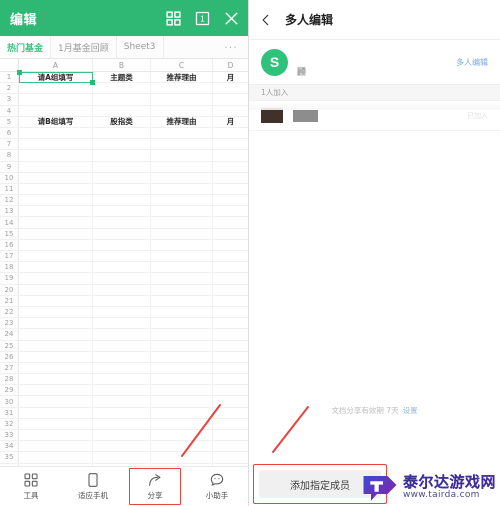  What do you see at coordinates (56, 412) in the screenshot?
I see `grid-cell-A31` at bounding box center [56, 412].